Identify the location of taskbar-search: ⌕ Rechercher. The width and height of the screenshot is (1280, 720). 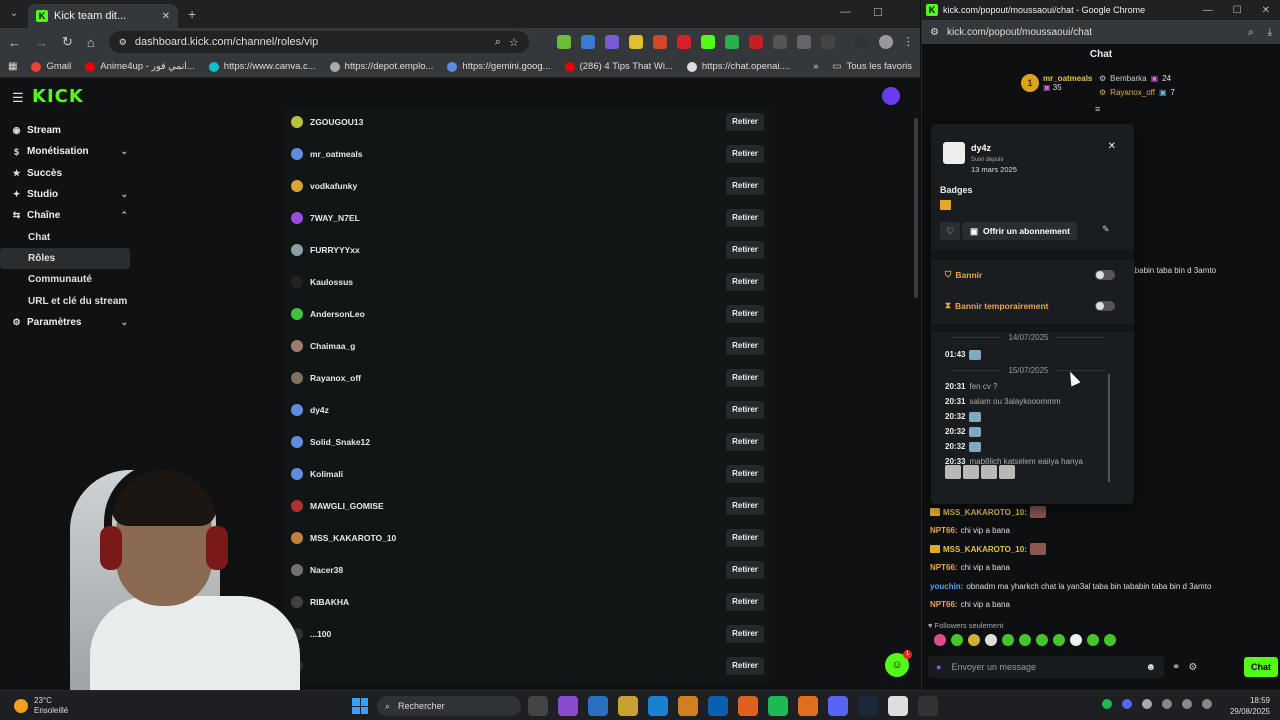
(449, 706).